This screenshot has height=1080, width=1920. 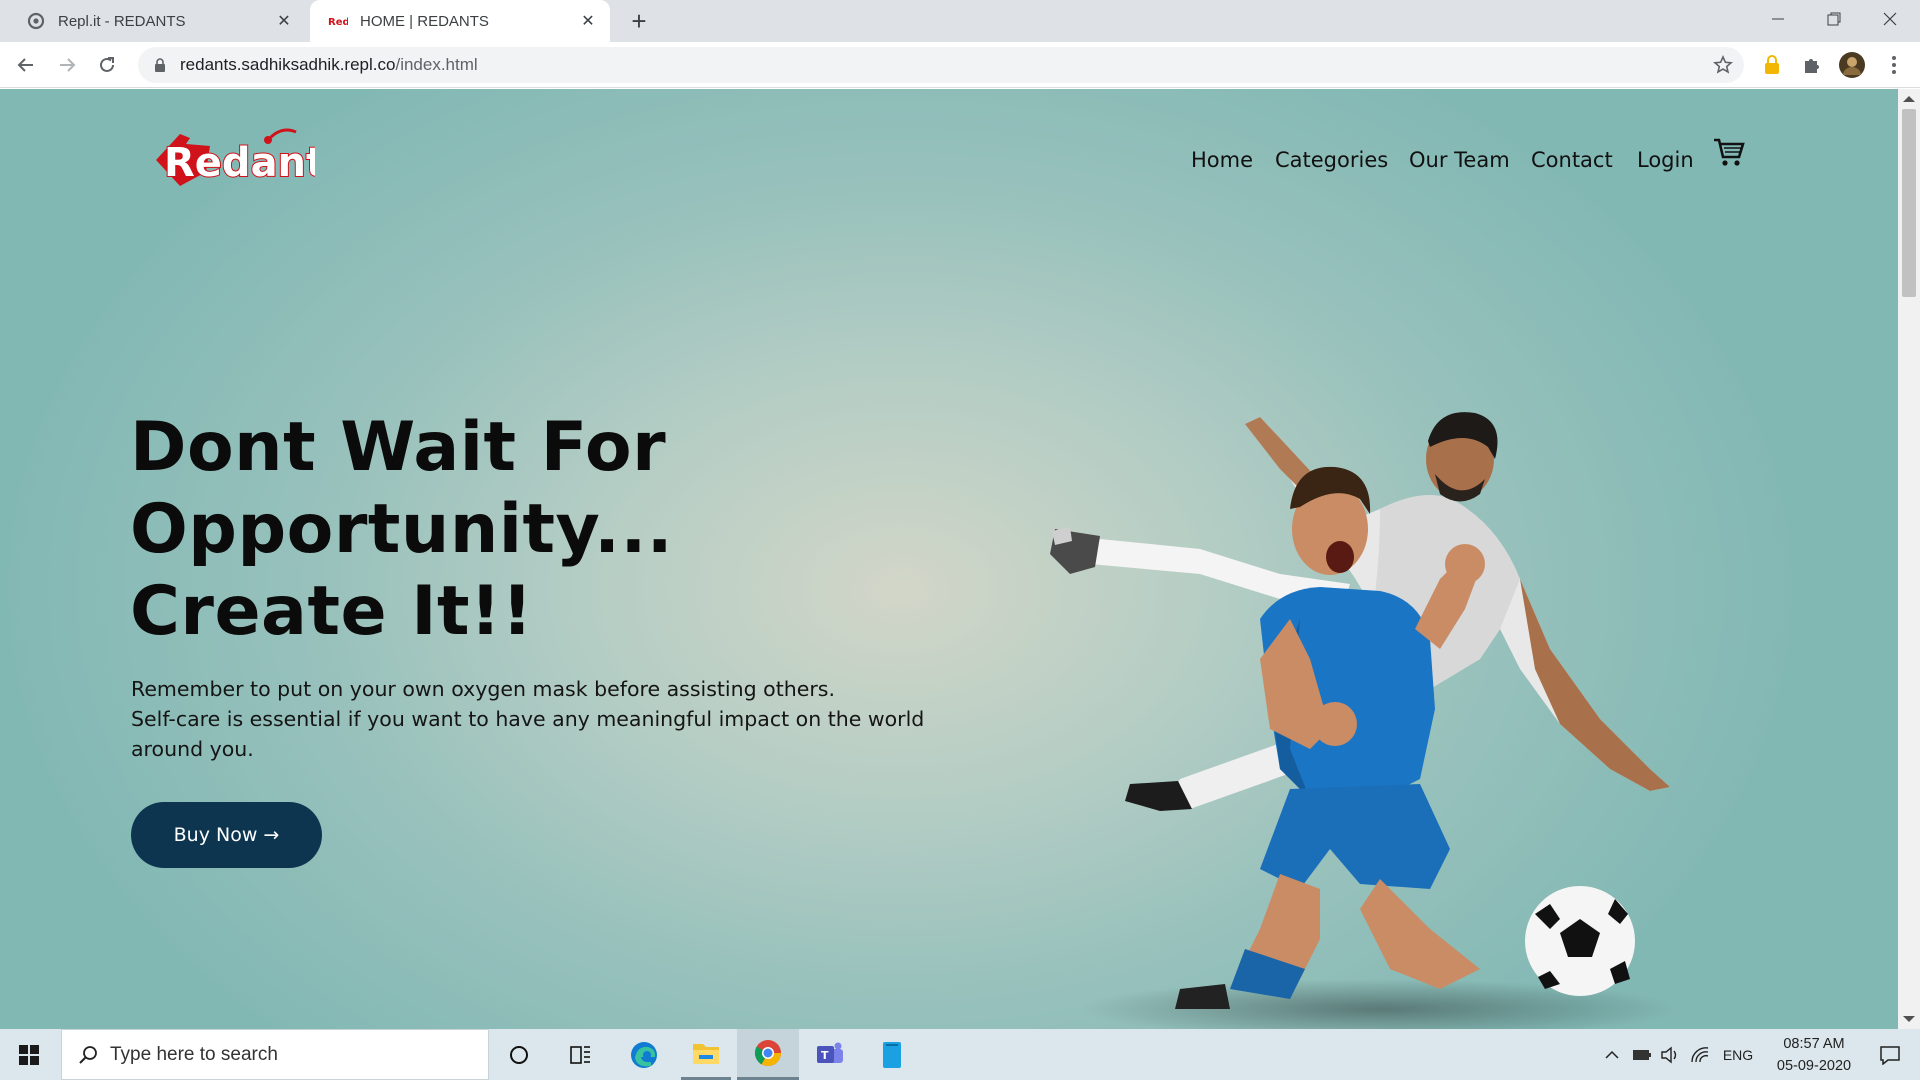 What do you see at coordinates (1222, 160) in the screenshot?
I see `nav-home: Home` at bounding box center [1222, 160].